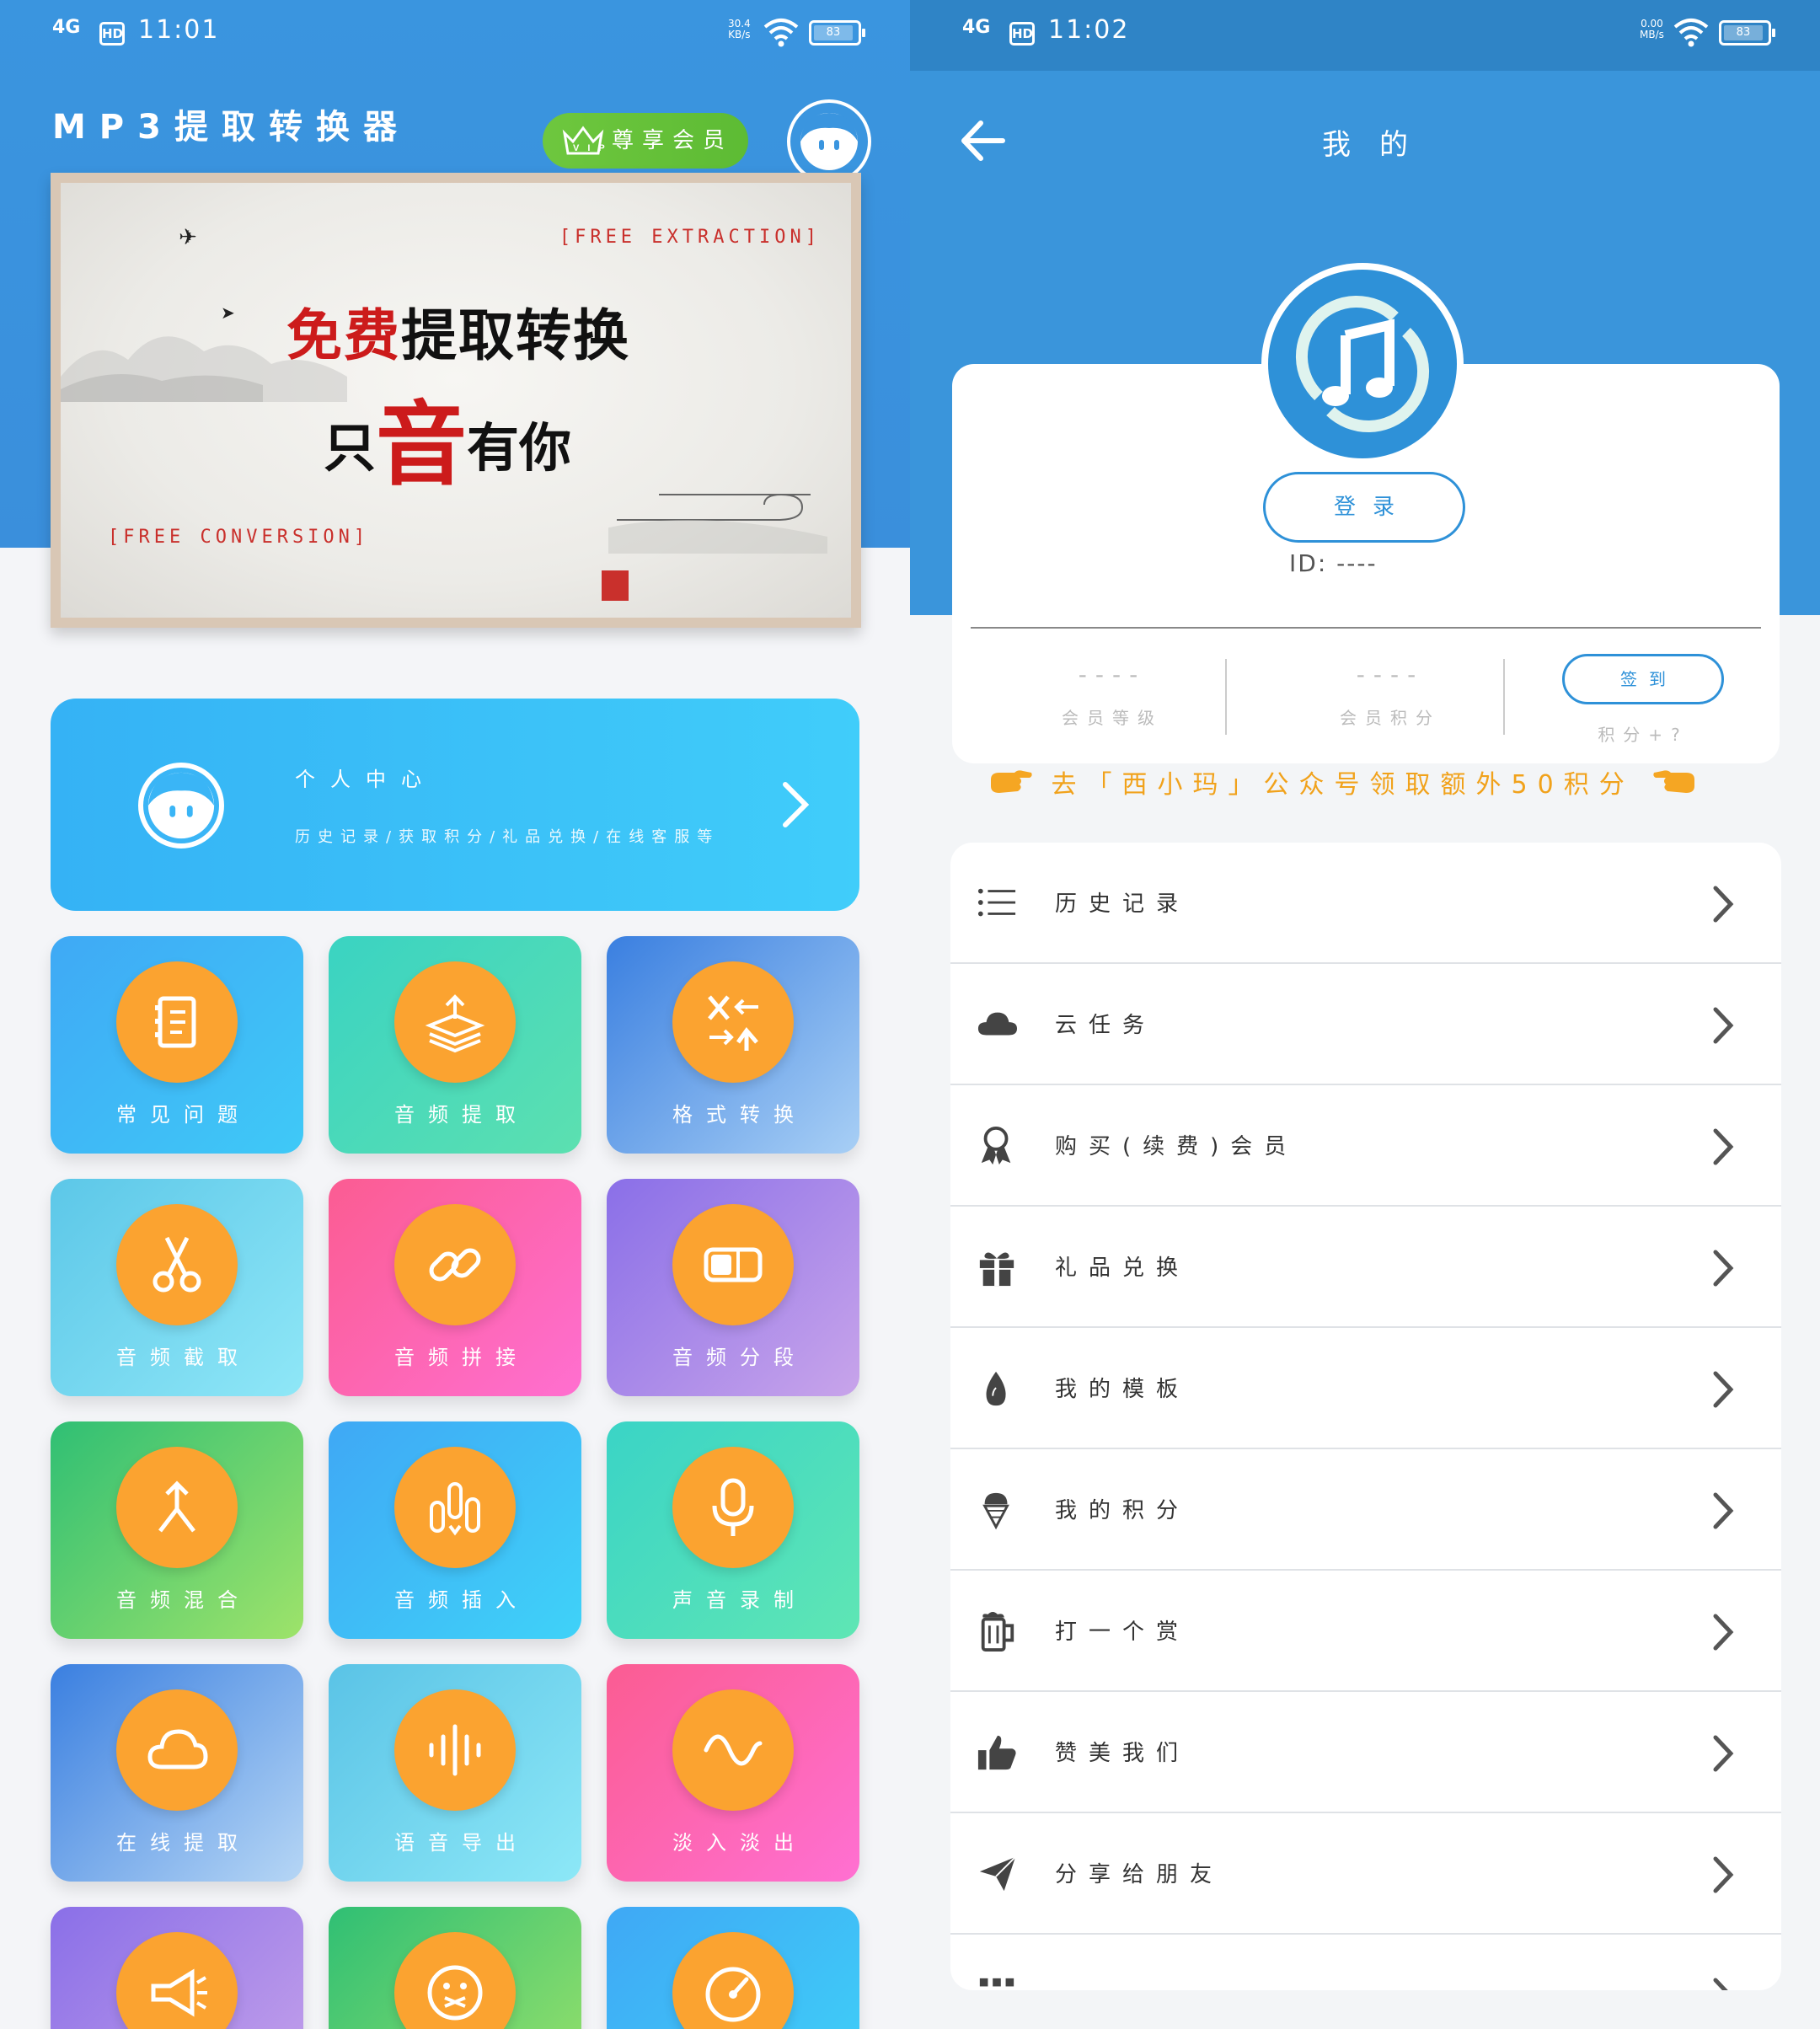 The height and width of the screenshot is (2029, 1820). Describe the element at coordinates (228, 313) in the screenshot. I see `bird-icon: ➤` at that location.